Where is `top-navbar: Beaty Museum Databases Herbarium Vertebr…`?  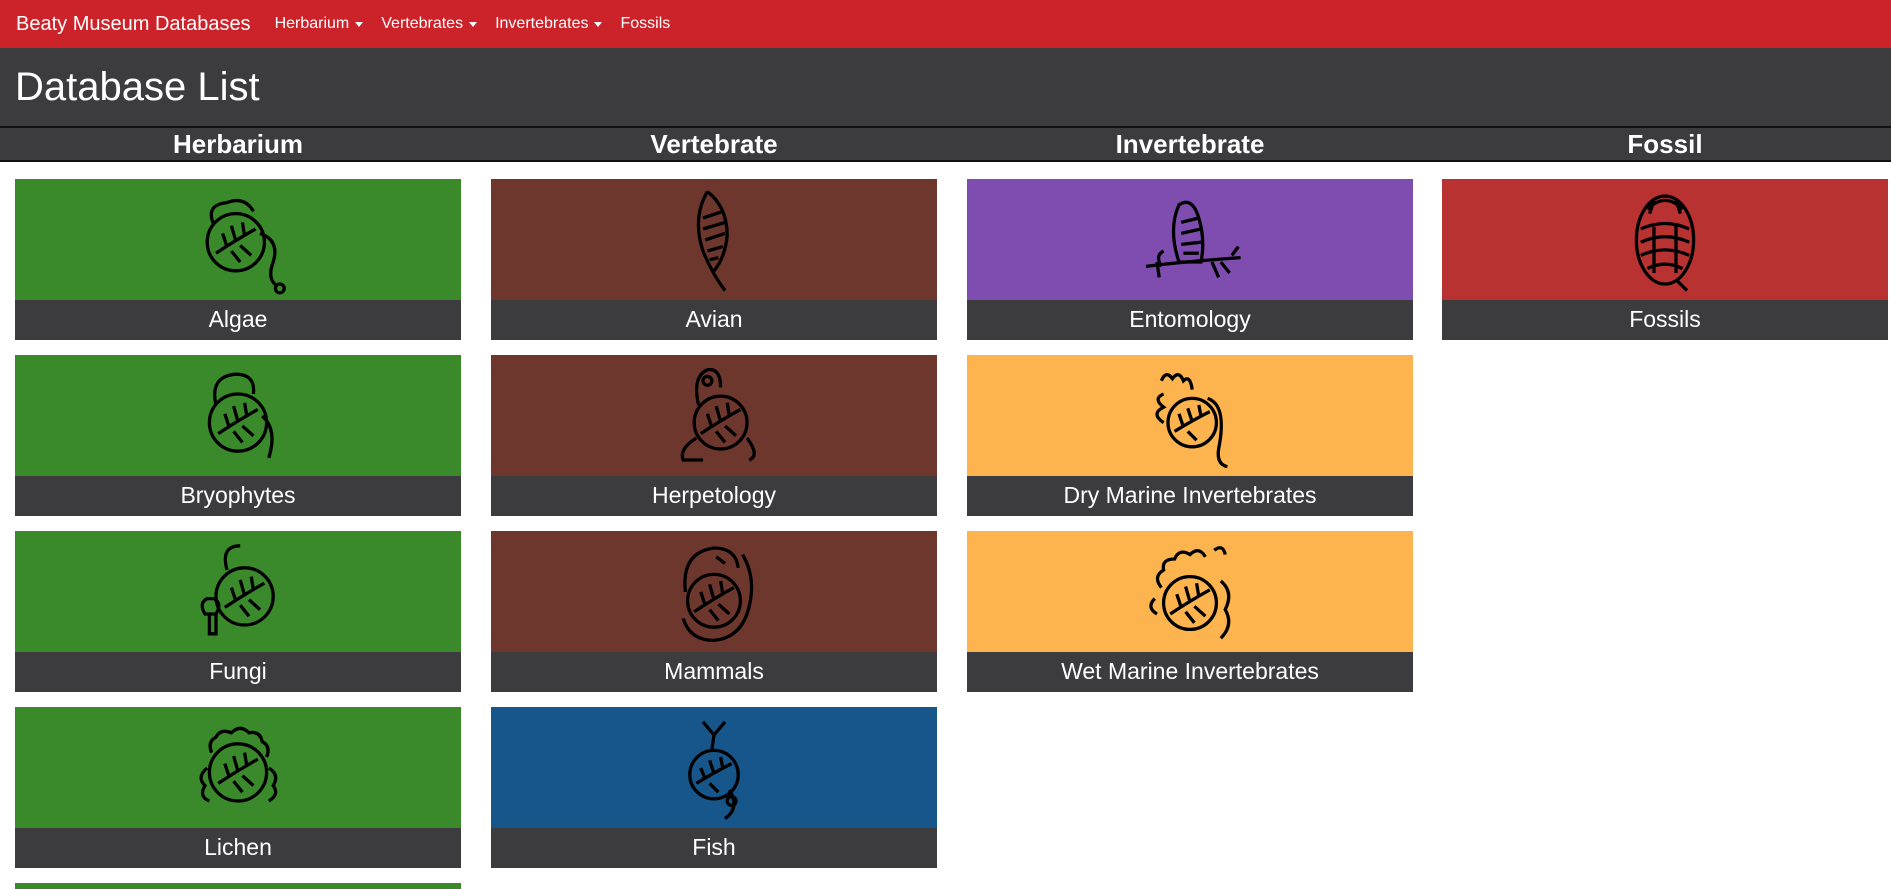
top-navbar: Beaty Museum Databases Herbarium Vertebr… is located at coordinates (945, 24).